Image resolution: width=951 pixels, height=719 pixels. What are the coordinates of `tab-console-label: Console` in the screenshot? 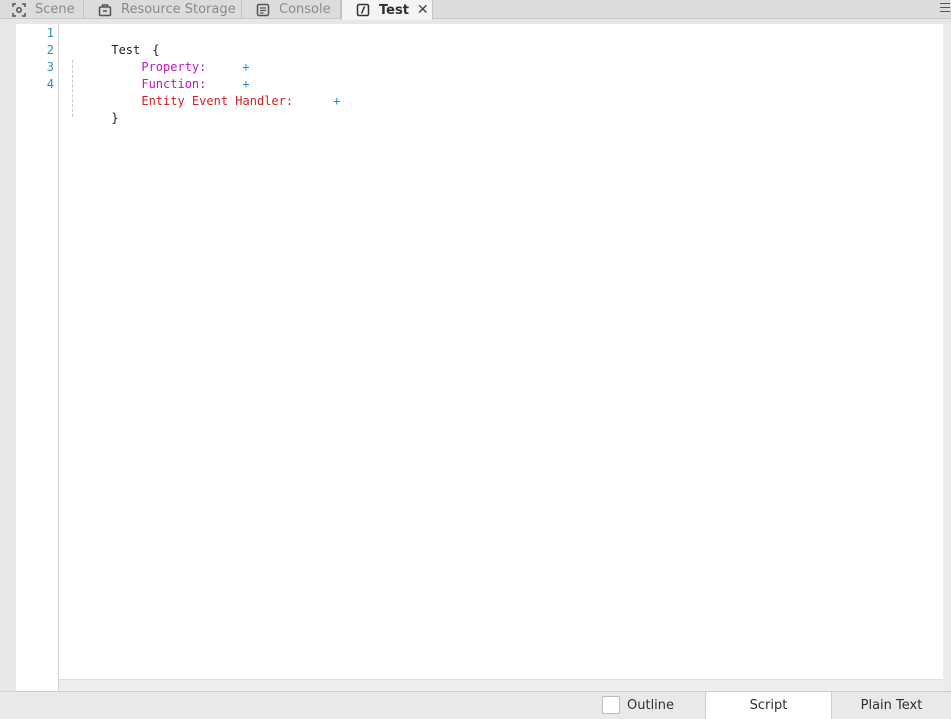 It's located at (305, 9).